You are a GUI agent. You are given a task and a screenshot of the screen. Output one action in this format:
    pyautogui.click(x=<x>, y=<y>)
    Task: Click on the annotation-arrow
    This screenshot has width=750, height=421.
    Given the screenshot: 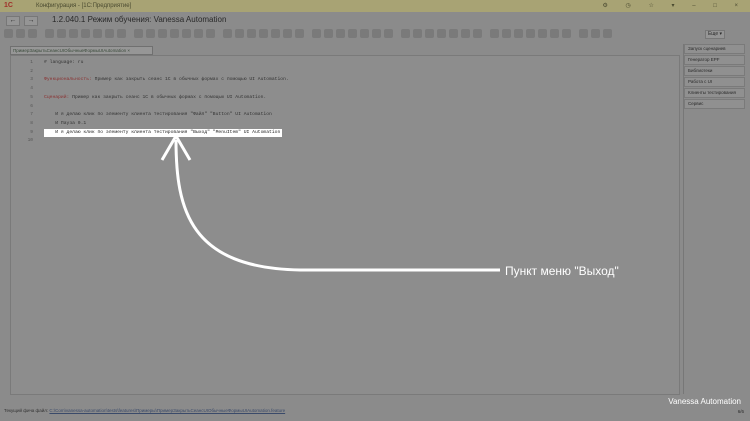 What is the action you would take?
    pyautogui.click(x=330, y=202)
    